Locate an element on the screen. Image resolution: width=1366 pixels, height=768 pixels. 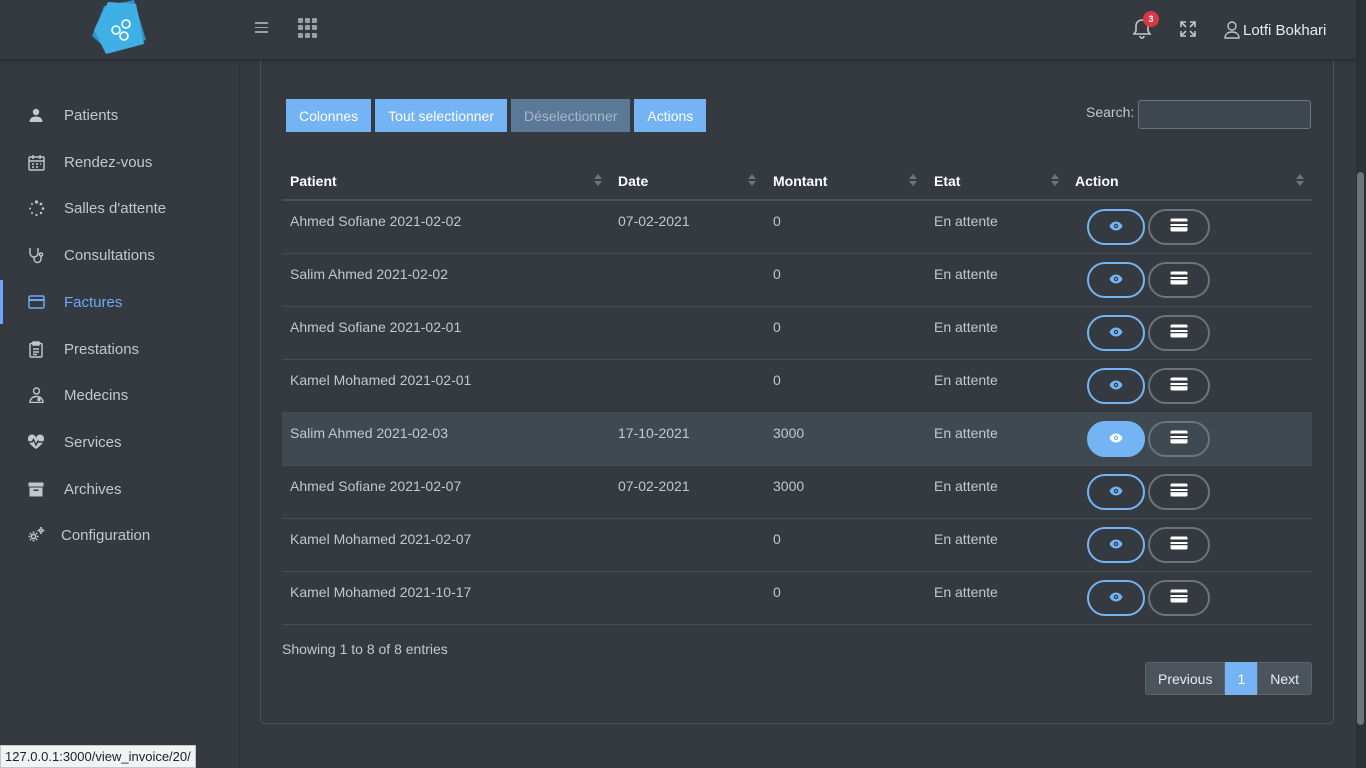
sidebar-item-services: Services is located at coordinates (119, 442).